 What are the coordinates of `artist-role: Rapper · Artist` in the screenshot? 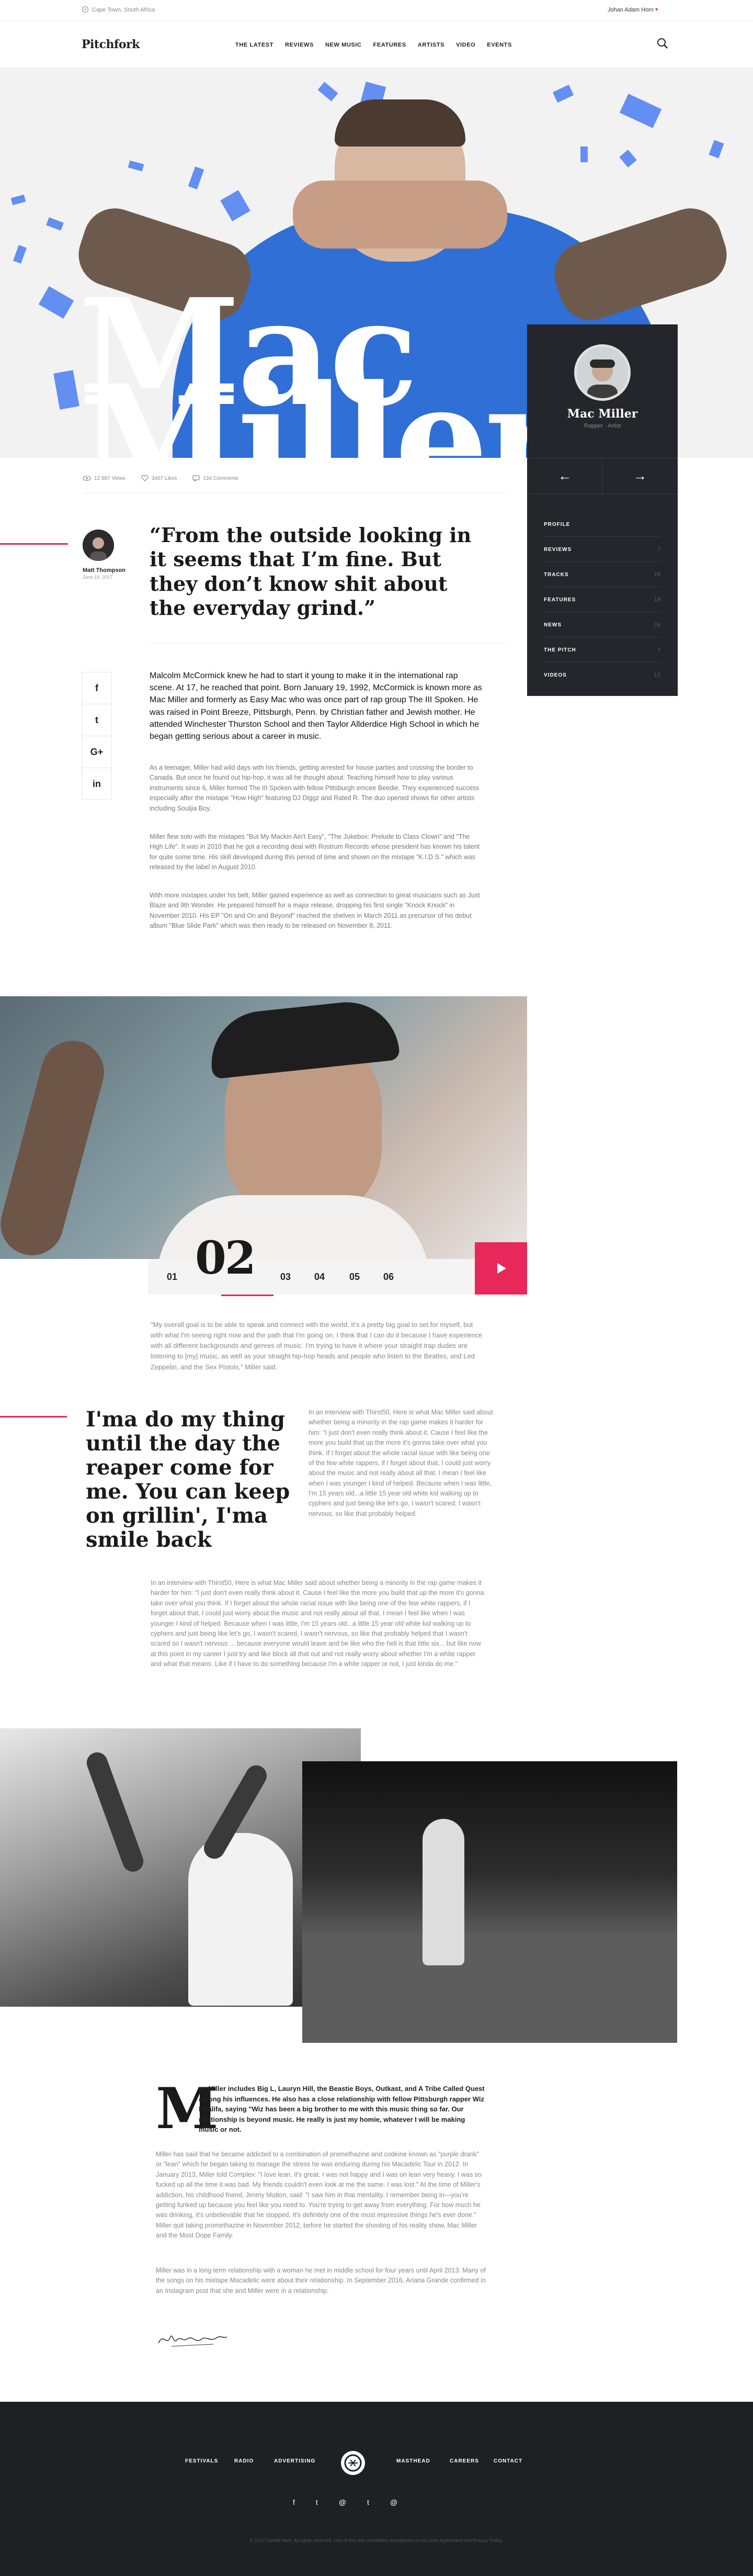 It's located at (603, 426).